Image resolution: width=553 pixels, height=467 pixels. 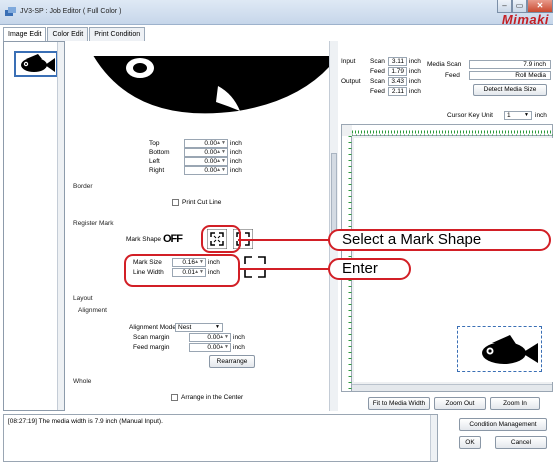 What do you see at coordinates (83, 298) in the screenshot?
I see `layout-section-title: Layout` at bounding box center [83, 298].